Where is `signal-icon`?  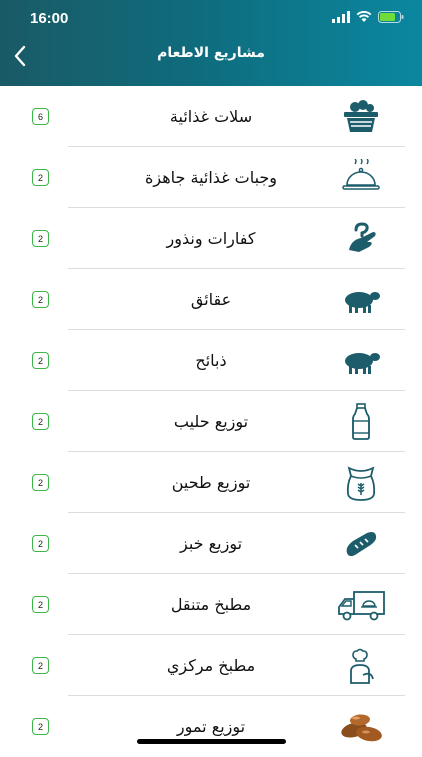
signal-icon is located at coordinates (341, 17).